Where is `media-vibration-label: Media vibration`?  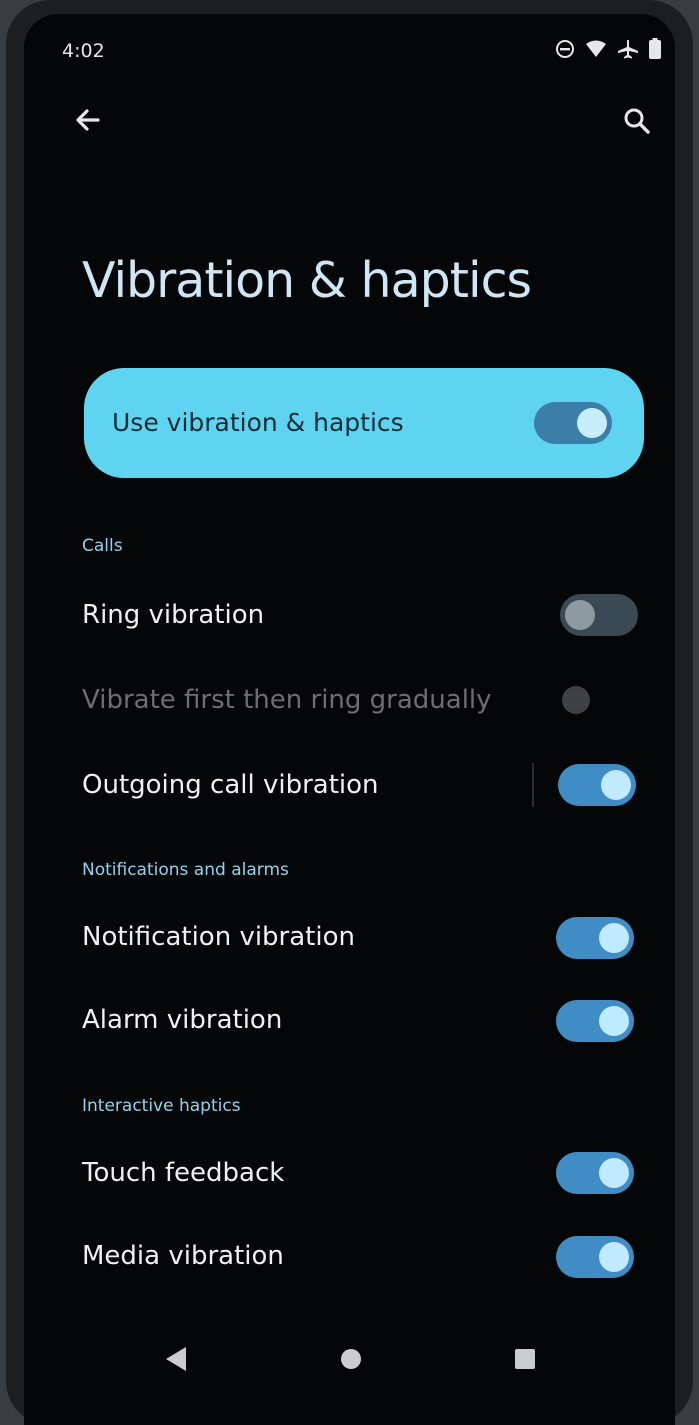 media-vibration-label: Media vibration is located at coordinates (183, 1256).